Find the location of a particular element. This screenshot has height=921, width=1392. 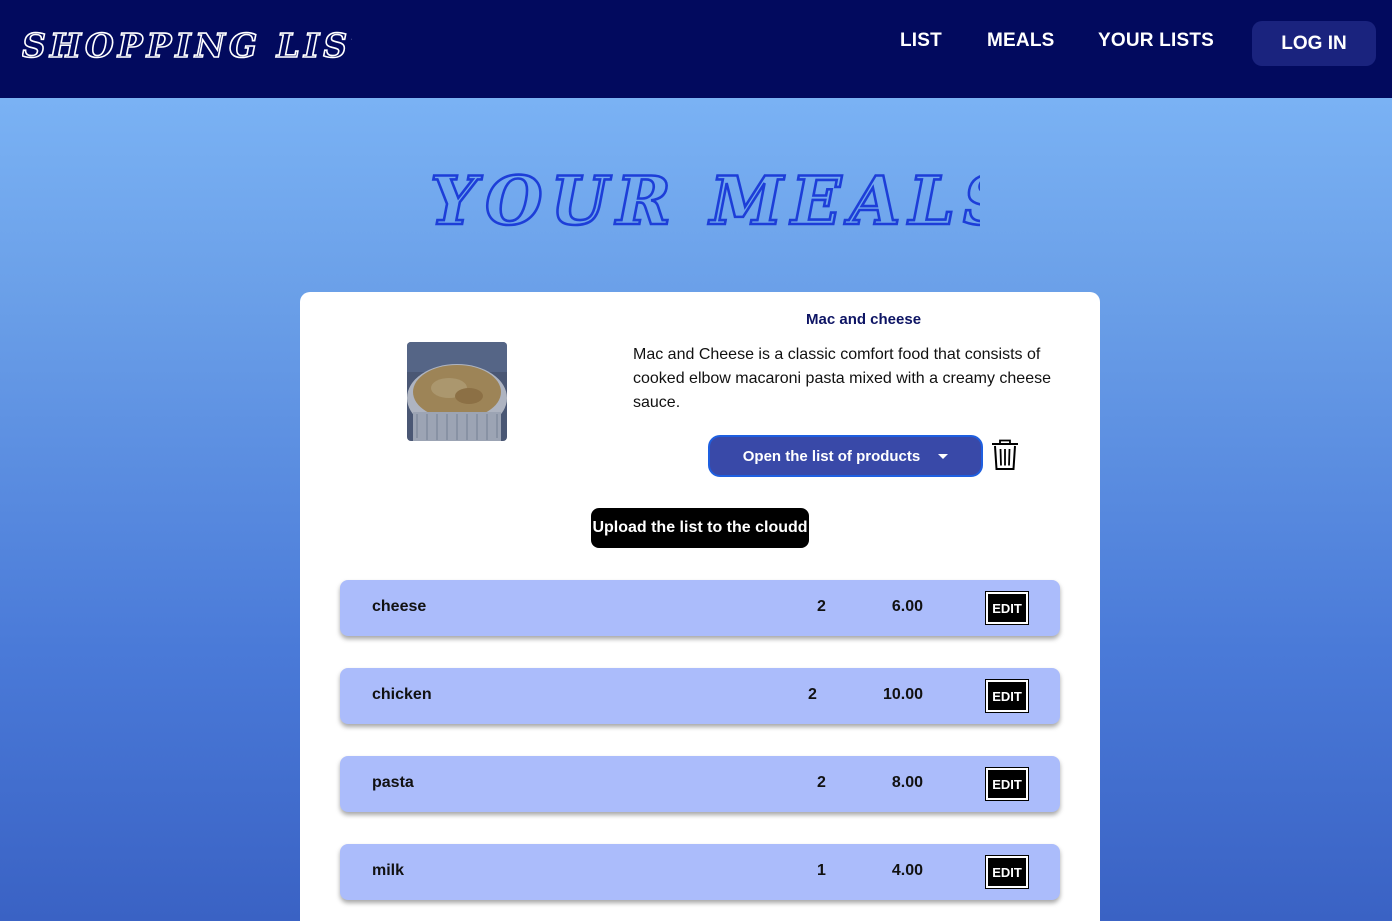

product-quantity: 1 is located at coordinates (821, 870).